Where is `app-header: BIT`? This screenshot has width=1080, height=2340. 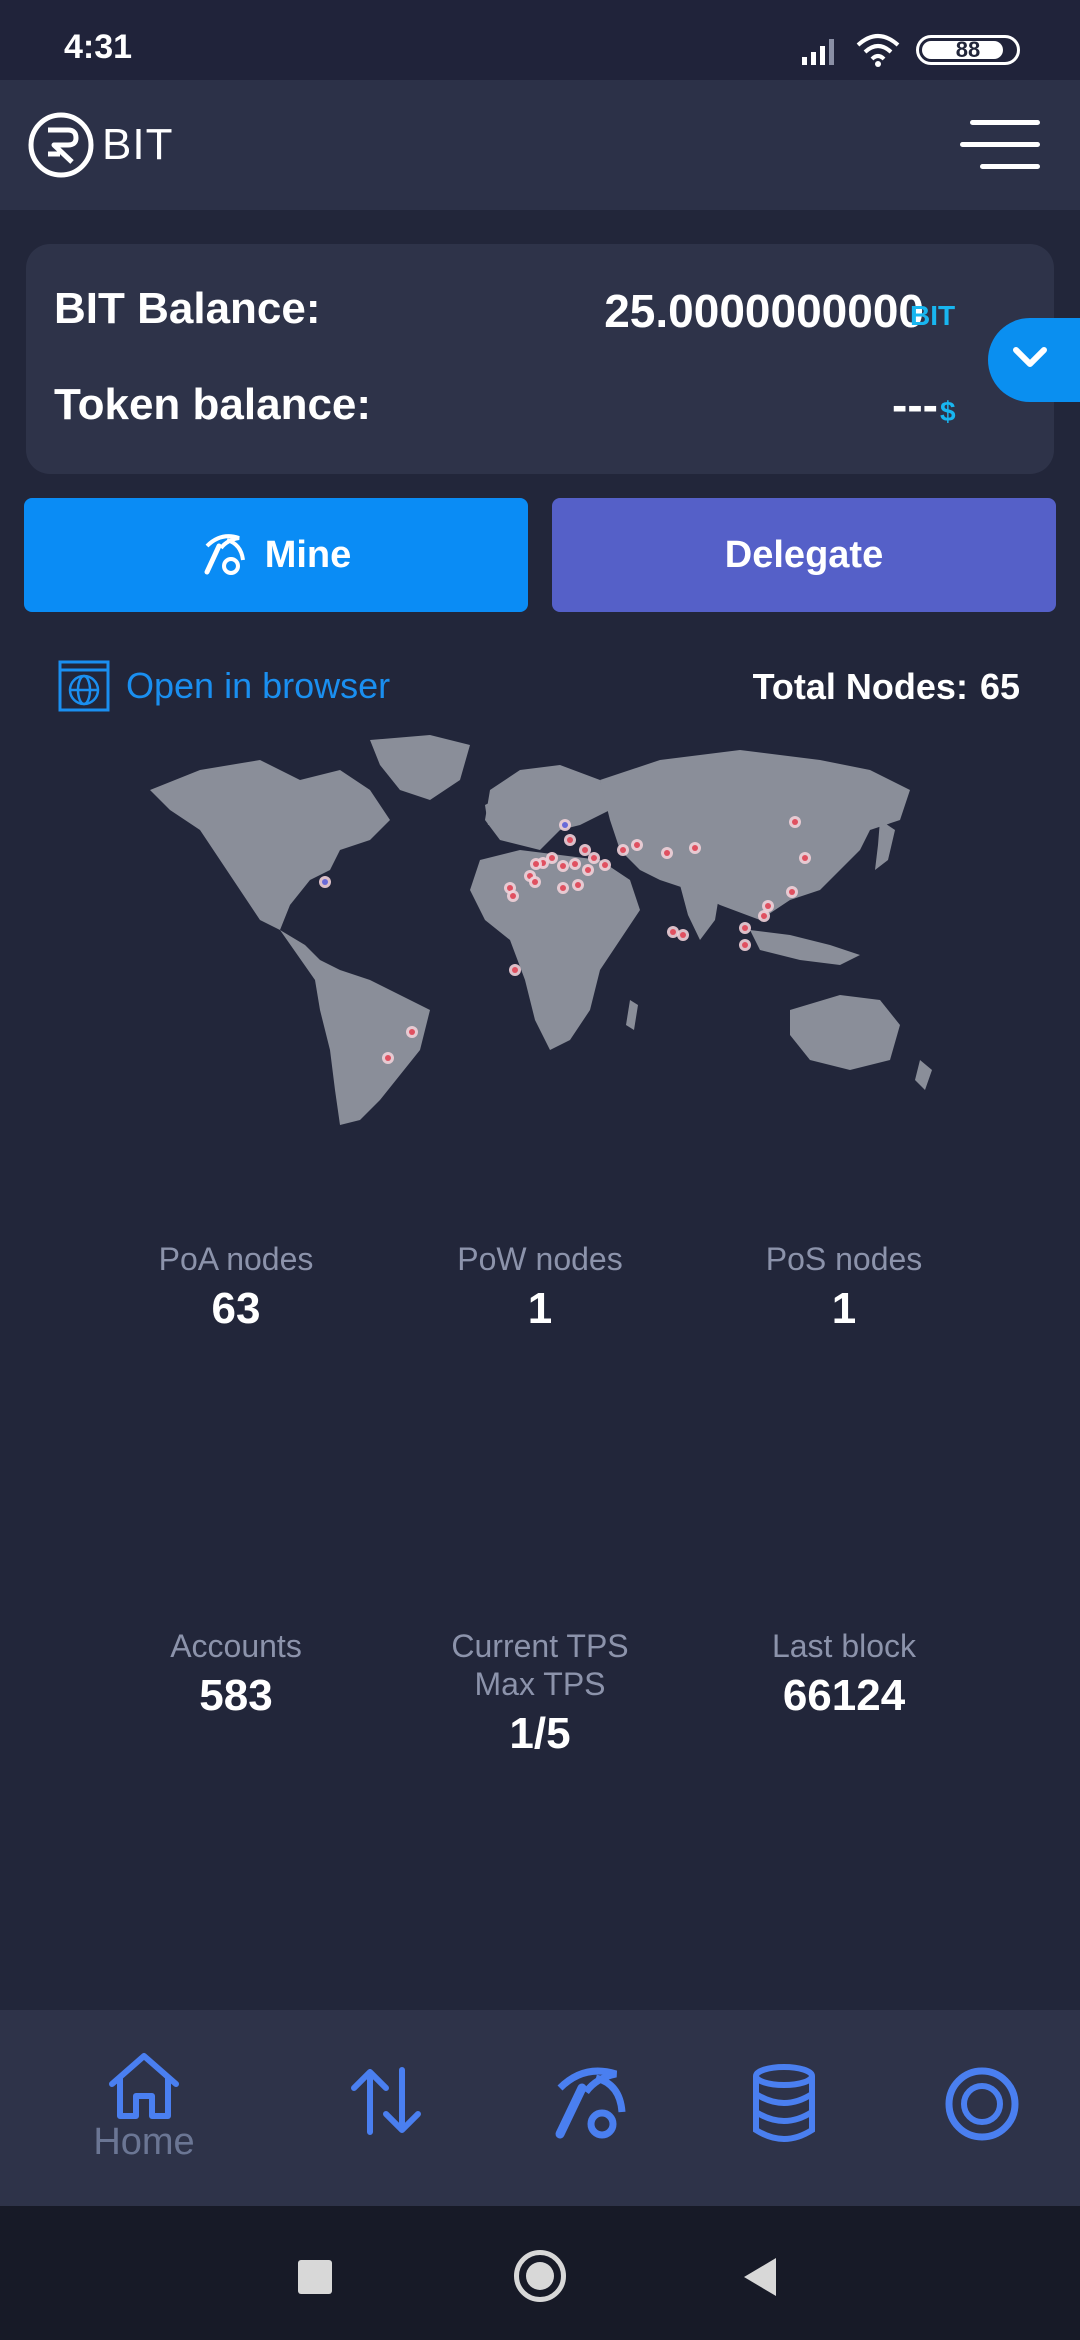 app-header: BIT is located at coordinates (540, 145).